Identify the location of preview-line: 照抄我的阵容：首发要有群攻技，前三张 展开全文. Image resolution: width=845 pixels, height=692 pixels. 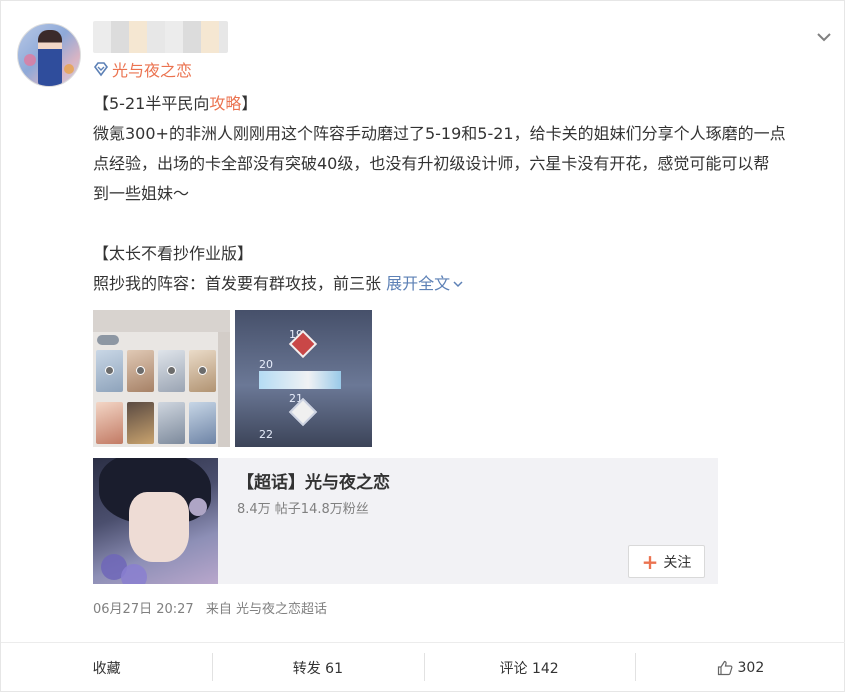
(463, 284).